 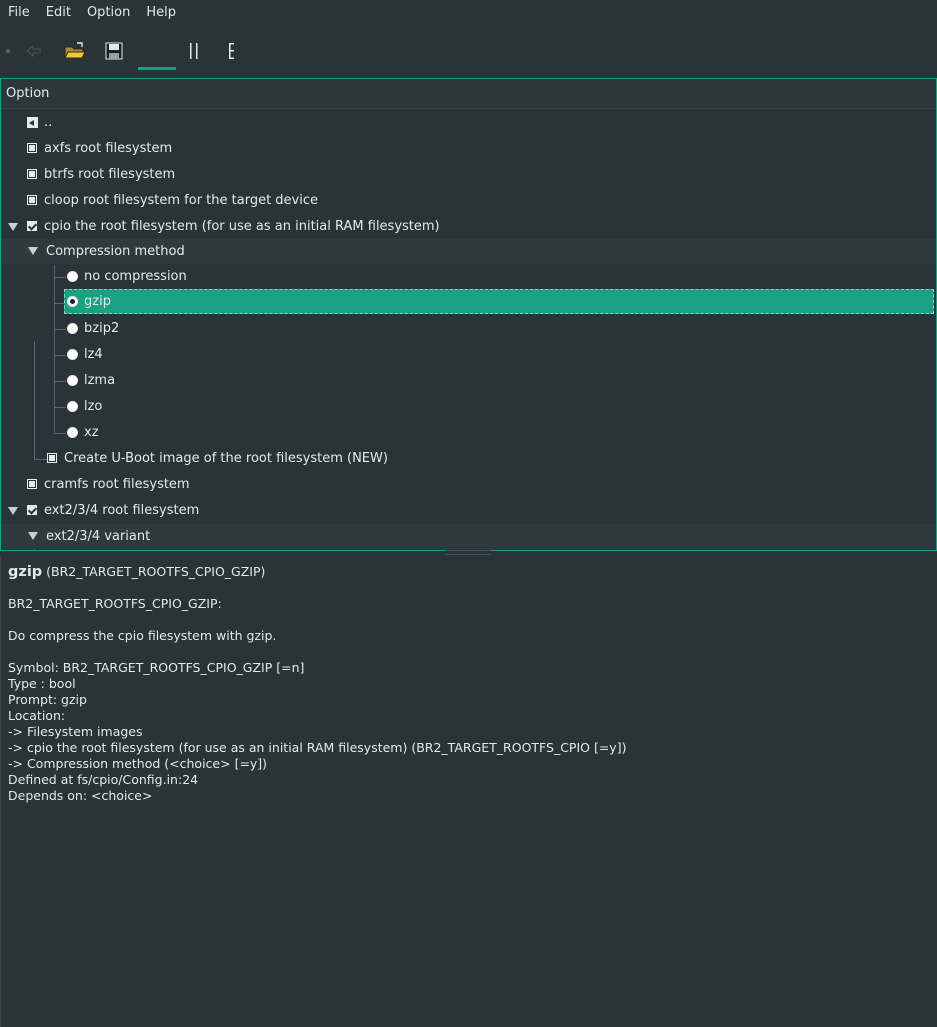 What do you see at coordinates (114, 51) in the screenshot?
I see `save-icon` at bounding box center [114, 51].